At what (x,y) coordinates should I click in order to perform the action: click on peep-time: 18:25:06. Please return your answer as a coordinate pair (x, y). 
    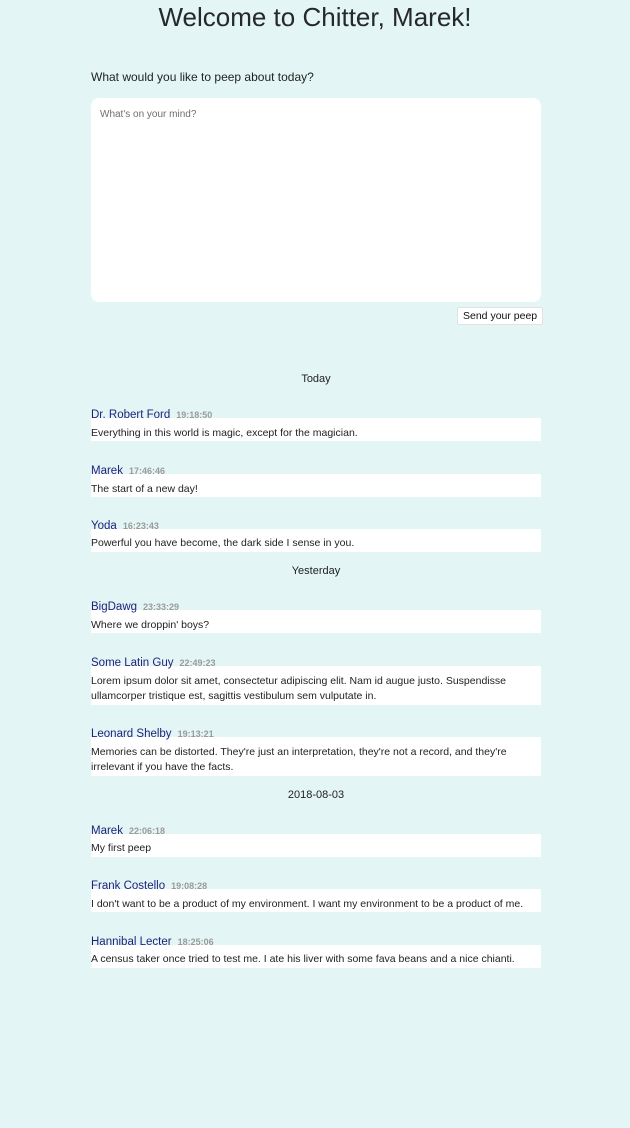
    Looking at the image, I should click on (195, 942).